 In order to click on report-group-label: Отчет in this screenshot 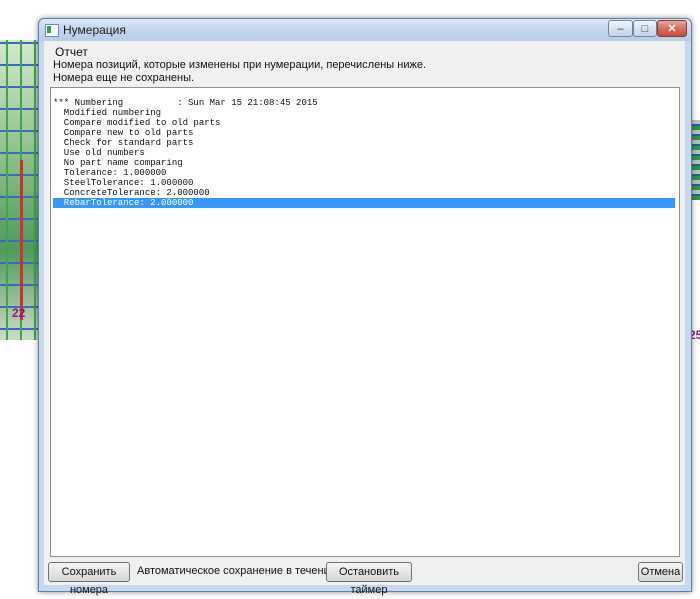, I will do `click(71, 52)`.